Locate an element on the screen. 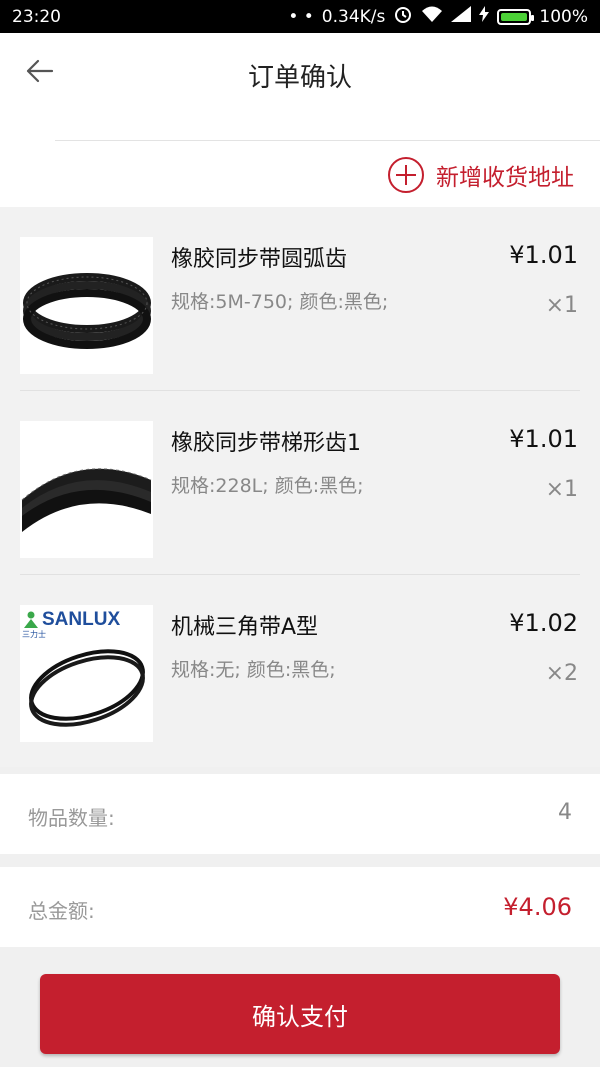 This screenshot has width=600, height=1067. total-amount-value: ¥4.06 is located at coordinates (537, 907).